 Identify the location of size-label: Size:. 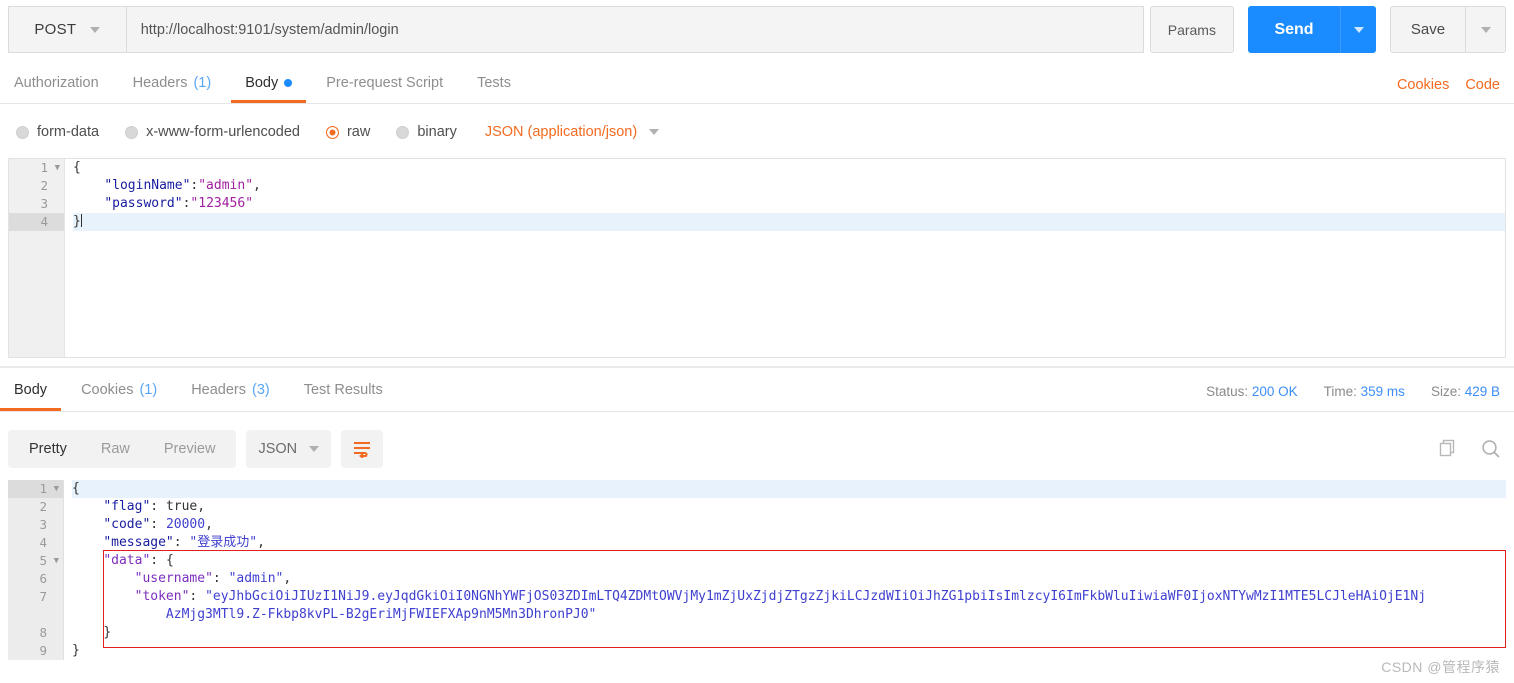
(1445, 391).